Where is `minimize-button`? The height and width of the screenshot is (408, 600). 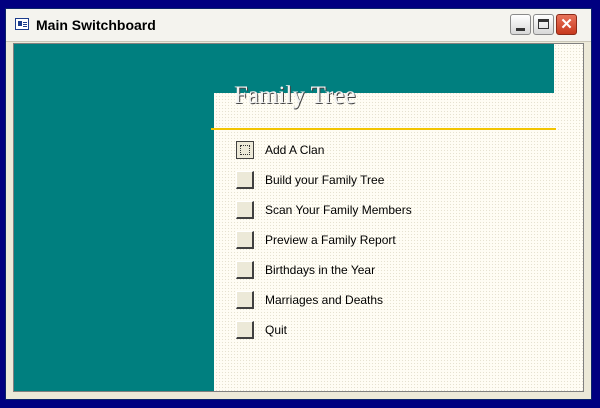 minimize-button is located at coordinates (520, 24).